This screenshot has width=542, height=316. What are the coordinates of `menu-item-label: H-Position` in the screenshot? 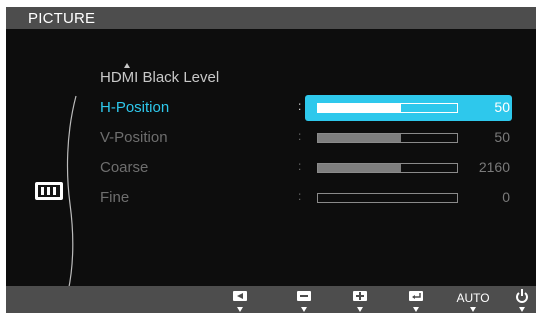 It's located at (135, 107).